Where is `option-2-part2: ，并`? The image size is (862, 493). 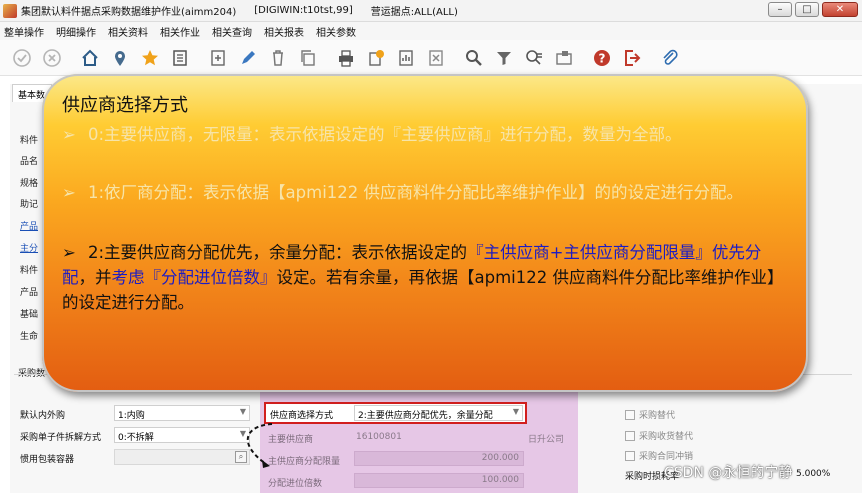 option-2-part2: ，并 is located at coordinates (95, 277).